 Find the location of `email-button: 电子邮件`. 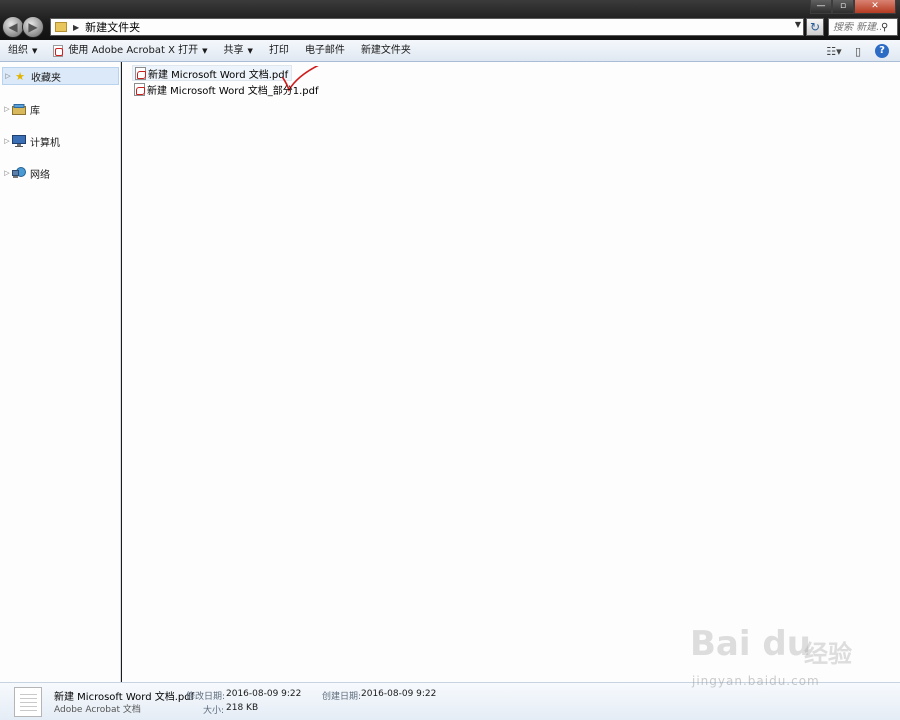

email-button: 电子邮件 is located at coordinates (325, 51).